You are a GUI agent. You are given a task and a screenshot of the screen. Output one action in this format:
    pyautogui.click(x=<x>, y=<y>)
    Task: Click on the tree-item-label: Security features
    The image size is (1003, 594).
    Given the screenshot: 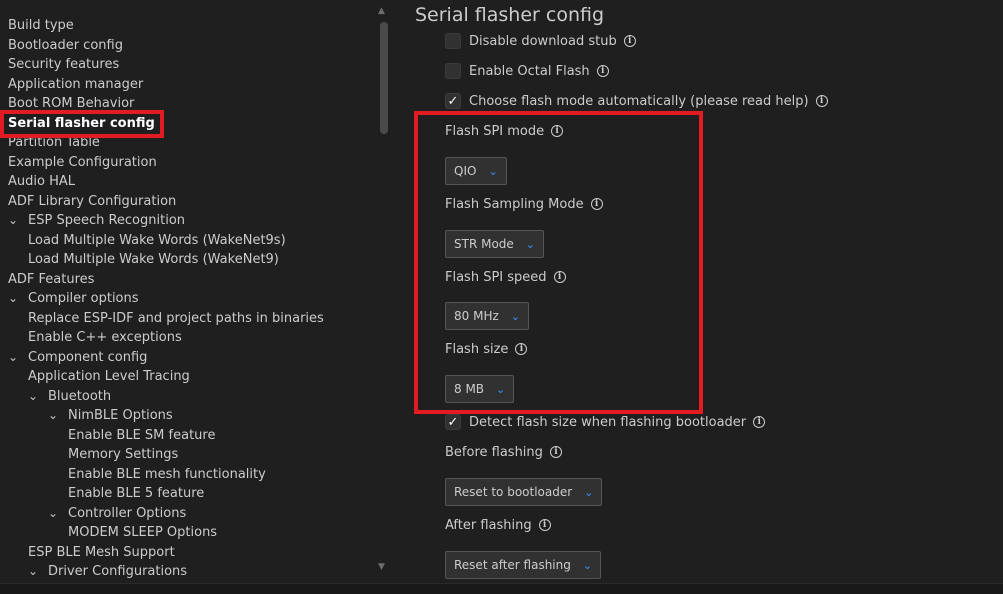 What is the action you would take?
    pyautogui.click(x=64, y=64)
    